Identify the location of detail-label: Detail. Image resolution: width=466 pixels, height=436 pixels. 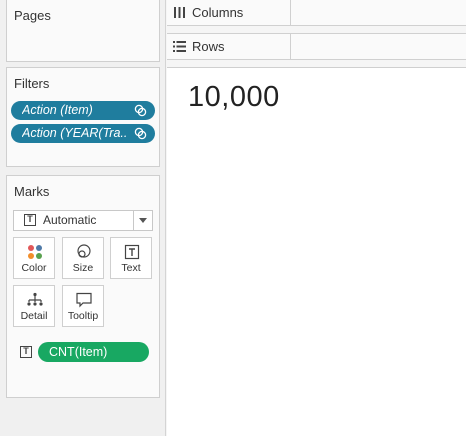
(34, 316).